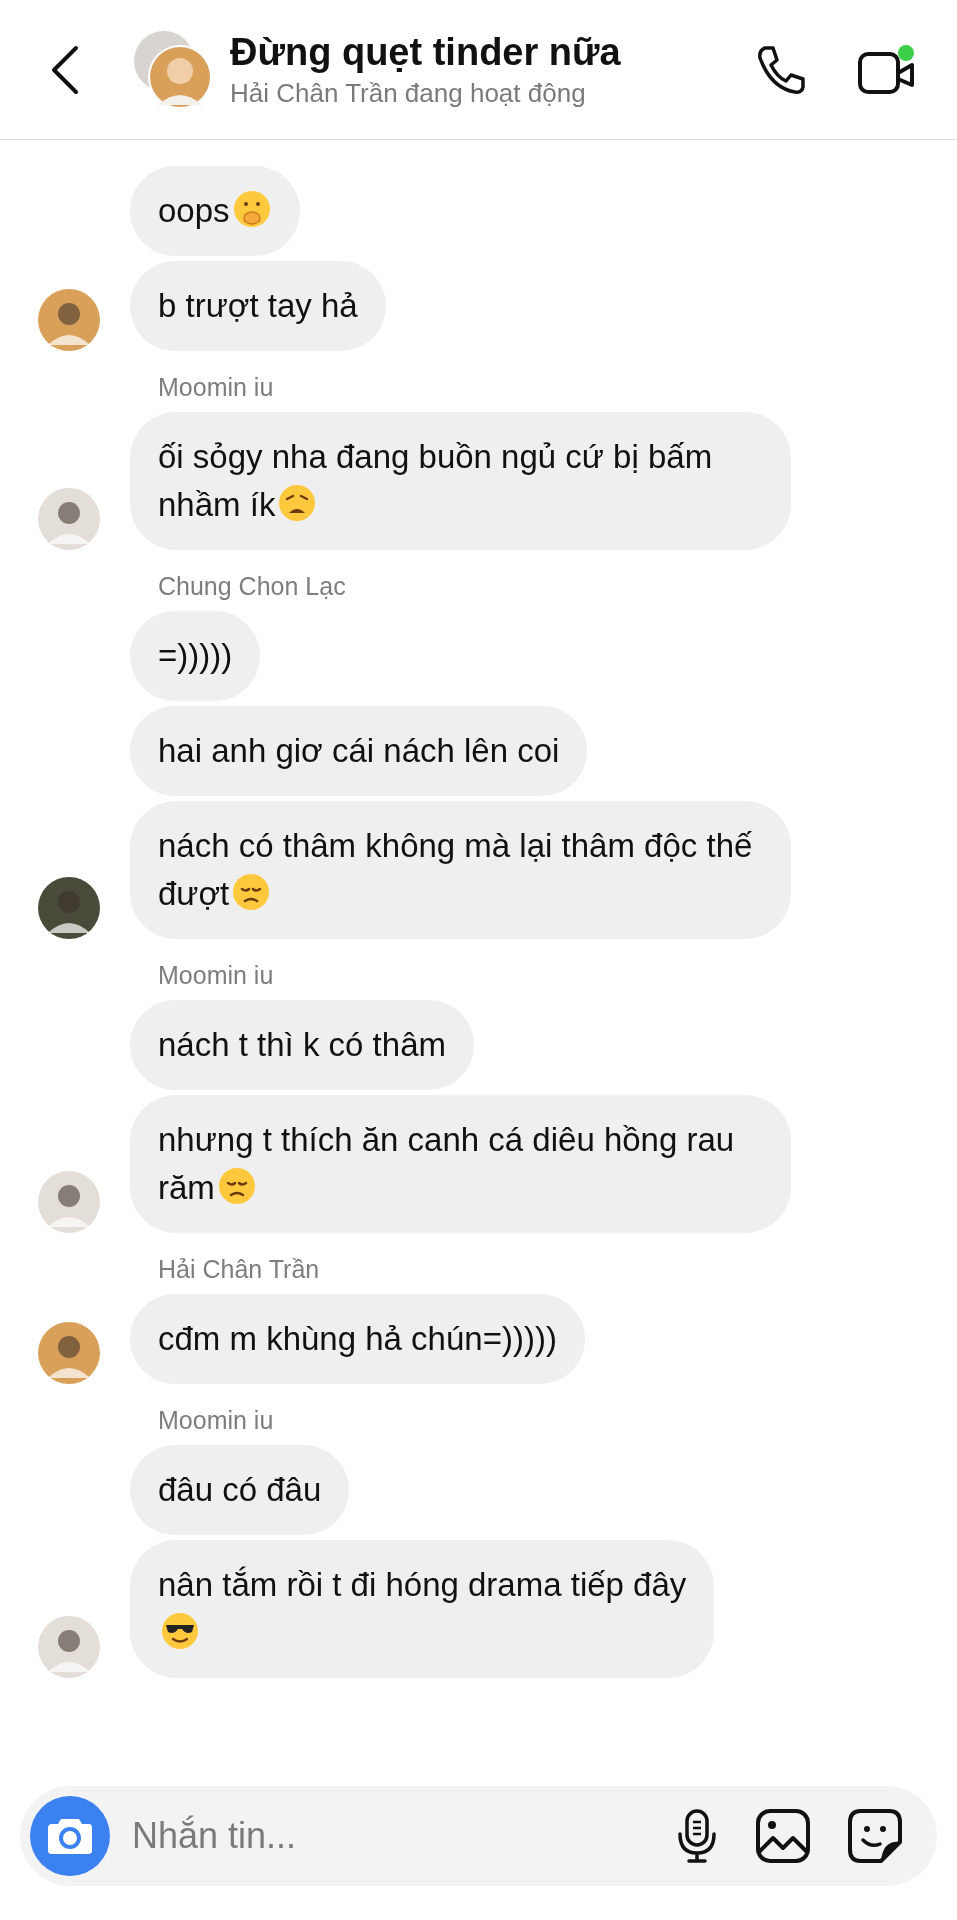 Image resolution: width=957 pixels, height=1920 pixels. I want to click on sender-name: Hải Chân Trần, so click(239, 1269).